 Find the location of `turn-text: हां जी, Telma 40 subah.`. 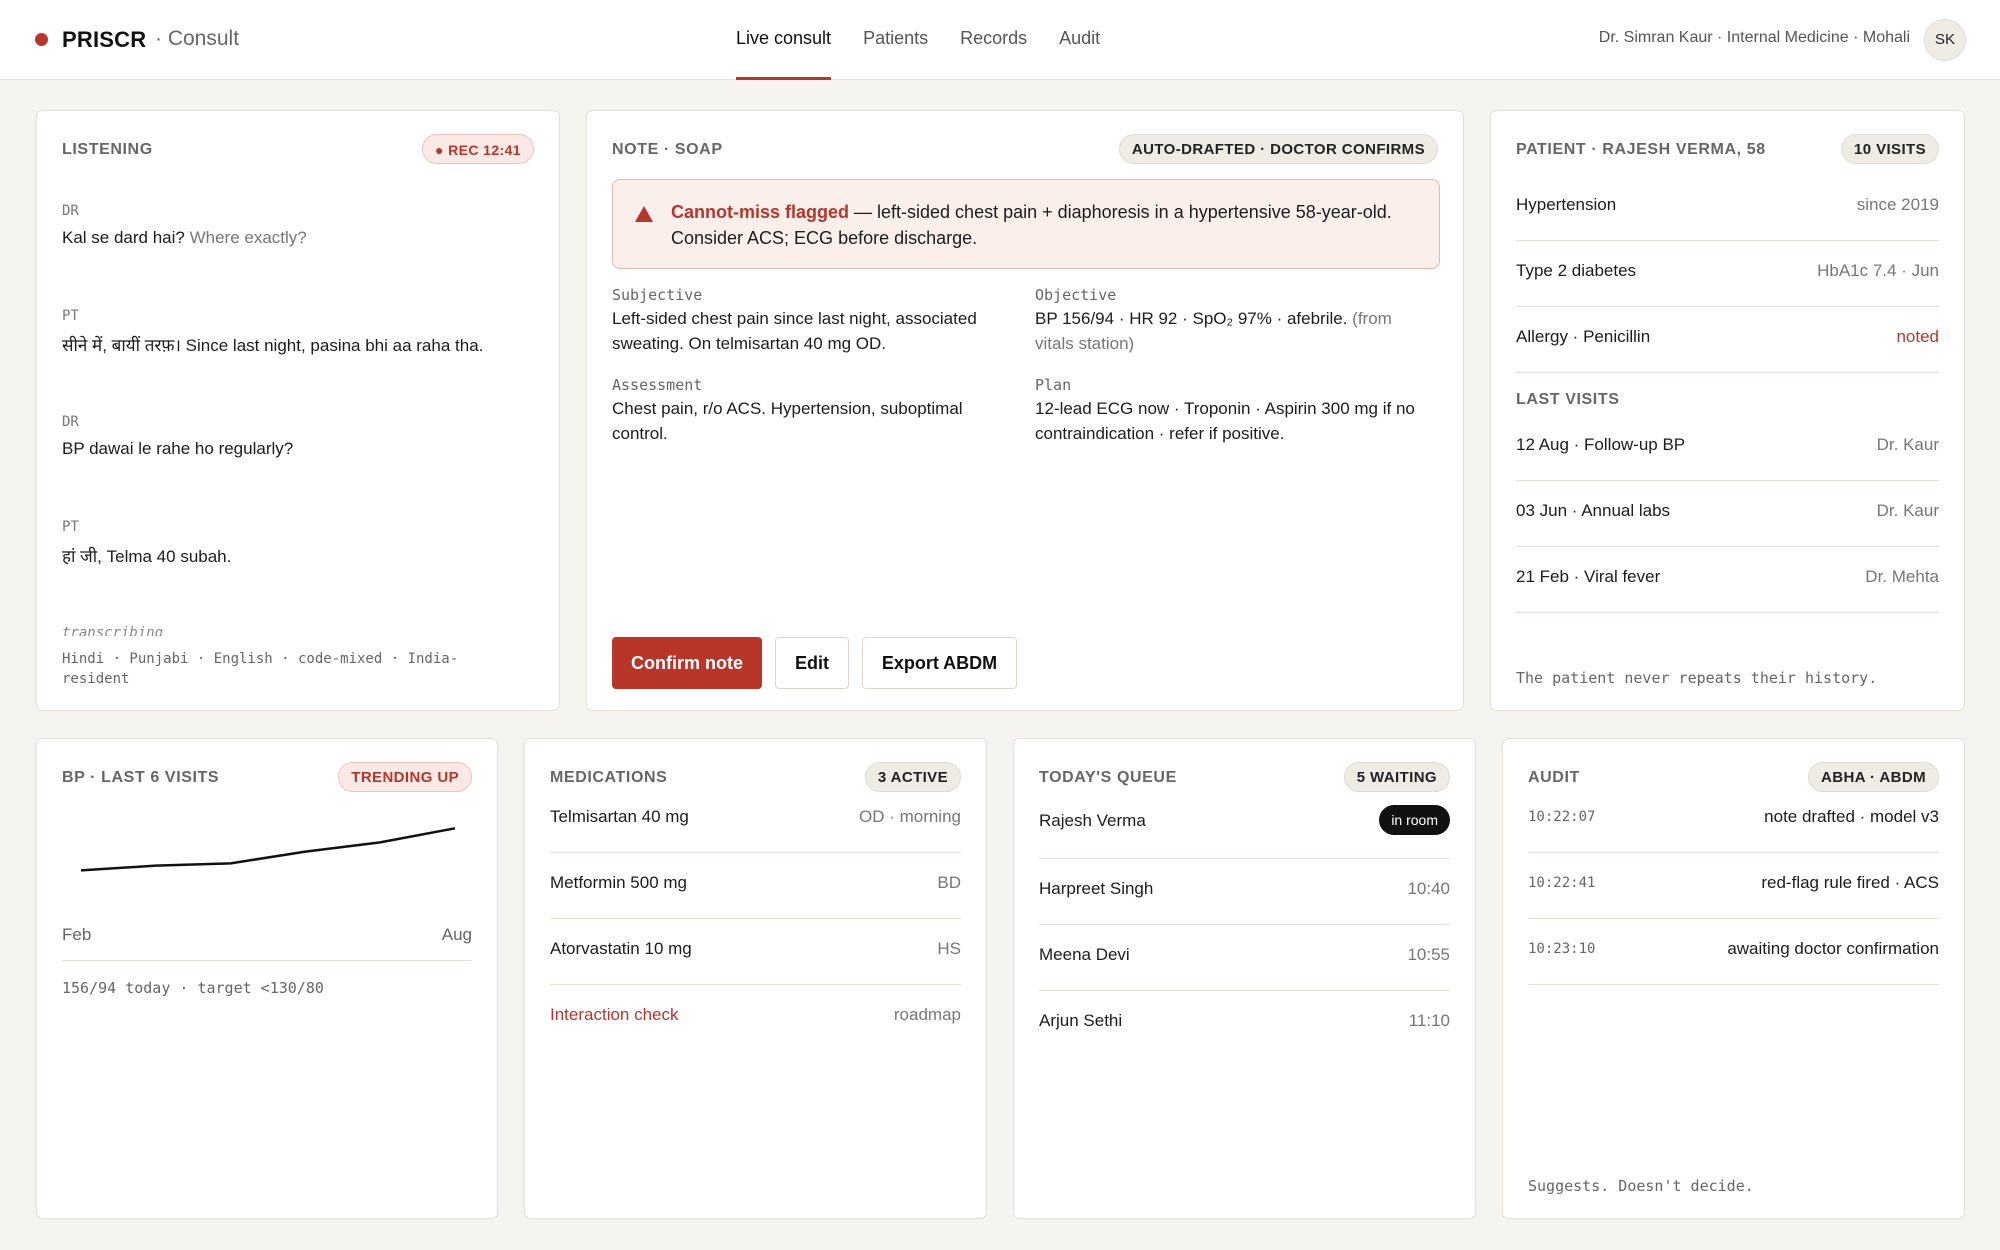

turn-text: हां जी, Telma 40 subah. is located at coordinates (147, 556).